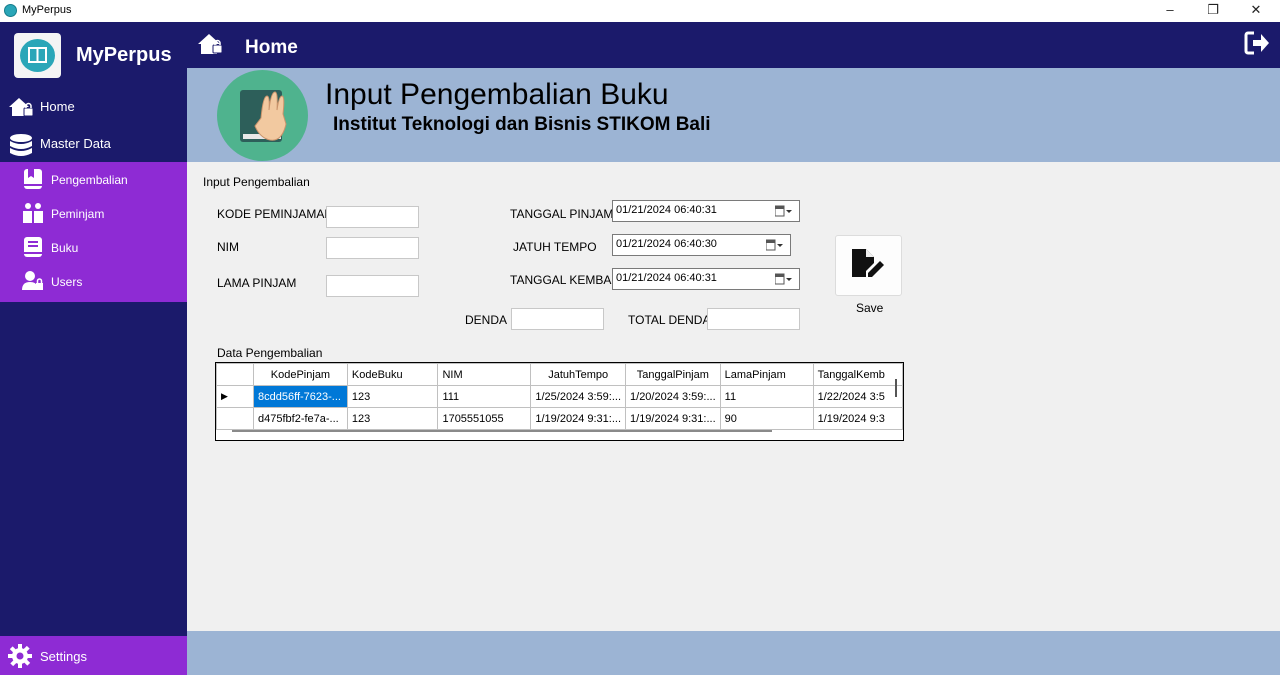  Describe the element at coordinates (392, 374) in the screenshot. I see `column-header: KodeBuku` at that location.